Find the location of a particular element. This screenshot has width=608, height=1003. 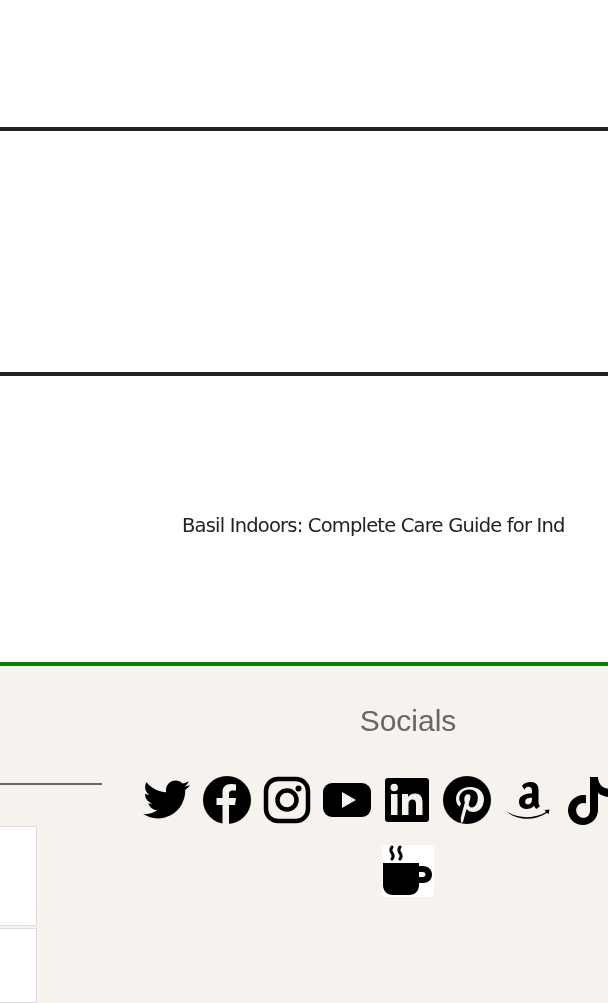

instagram-link is located at coordinates (287, 800).